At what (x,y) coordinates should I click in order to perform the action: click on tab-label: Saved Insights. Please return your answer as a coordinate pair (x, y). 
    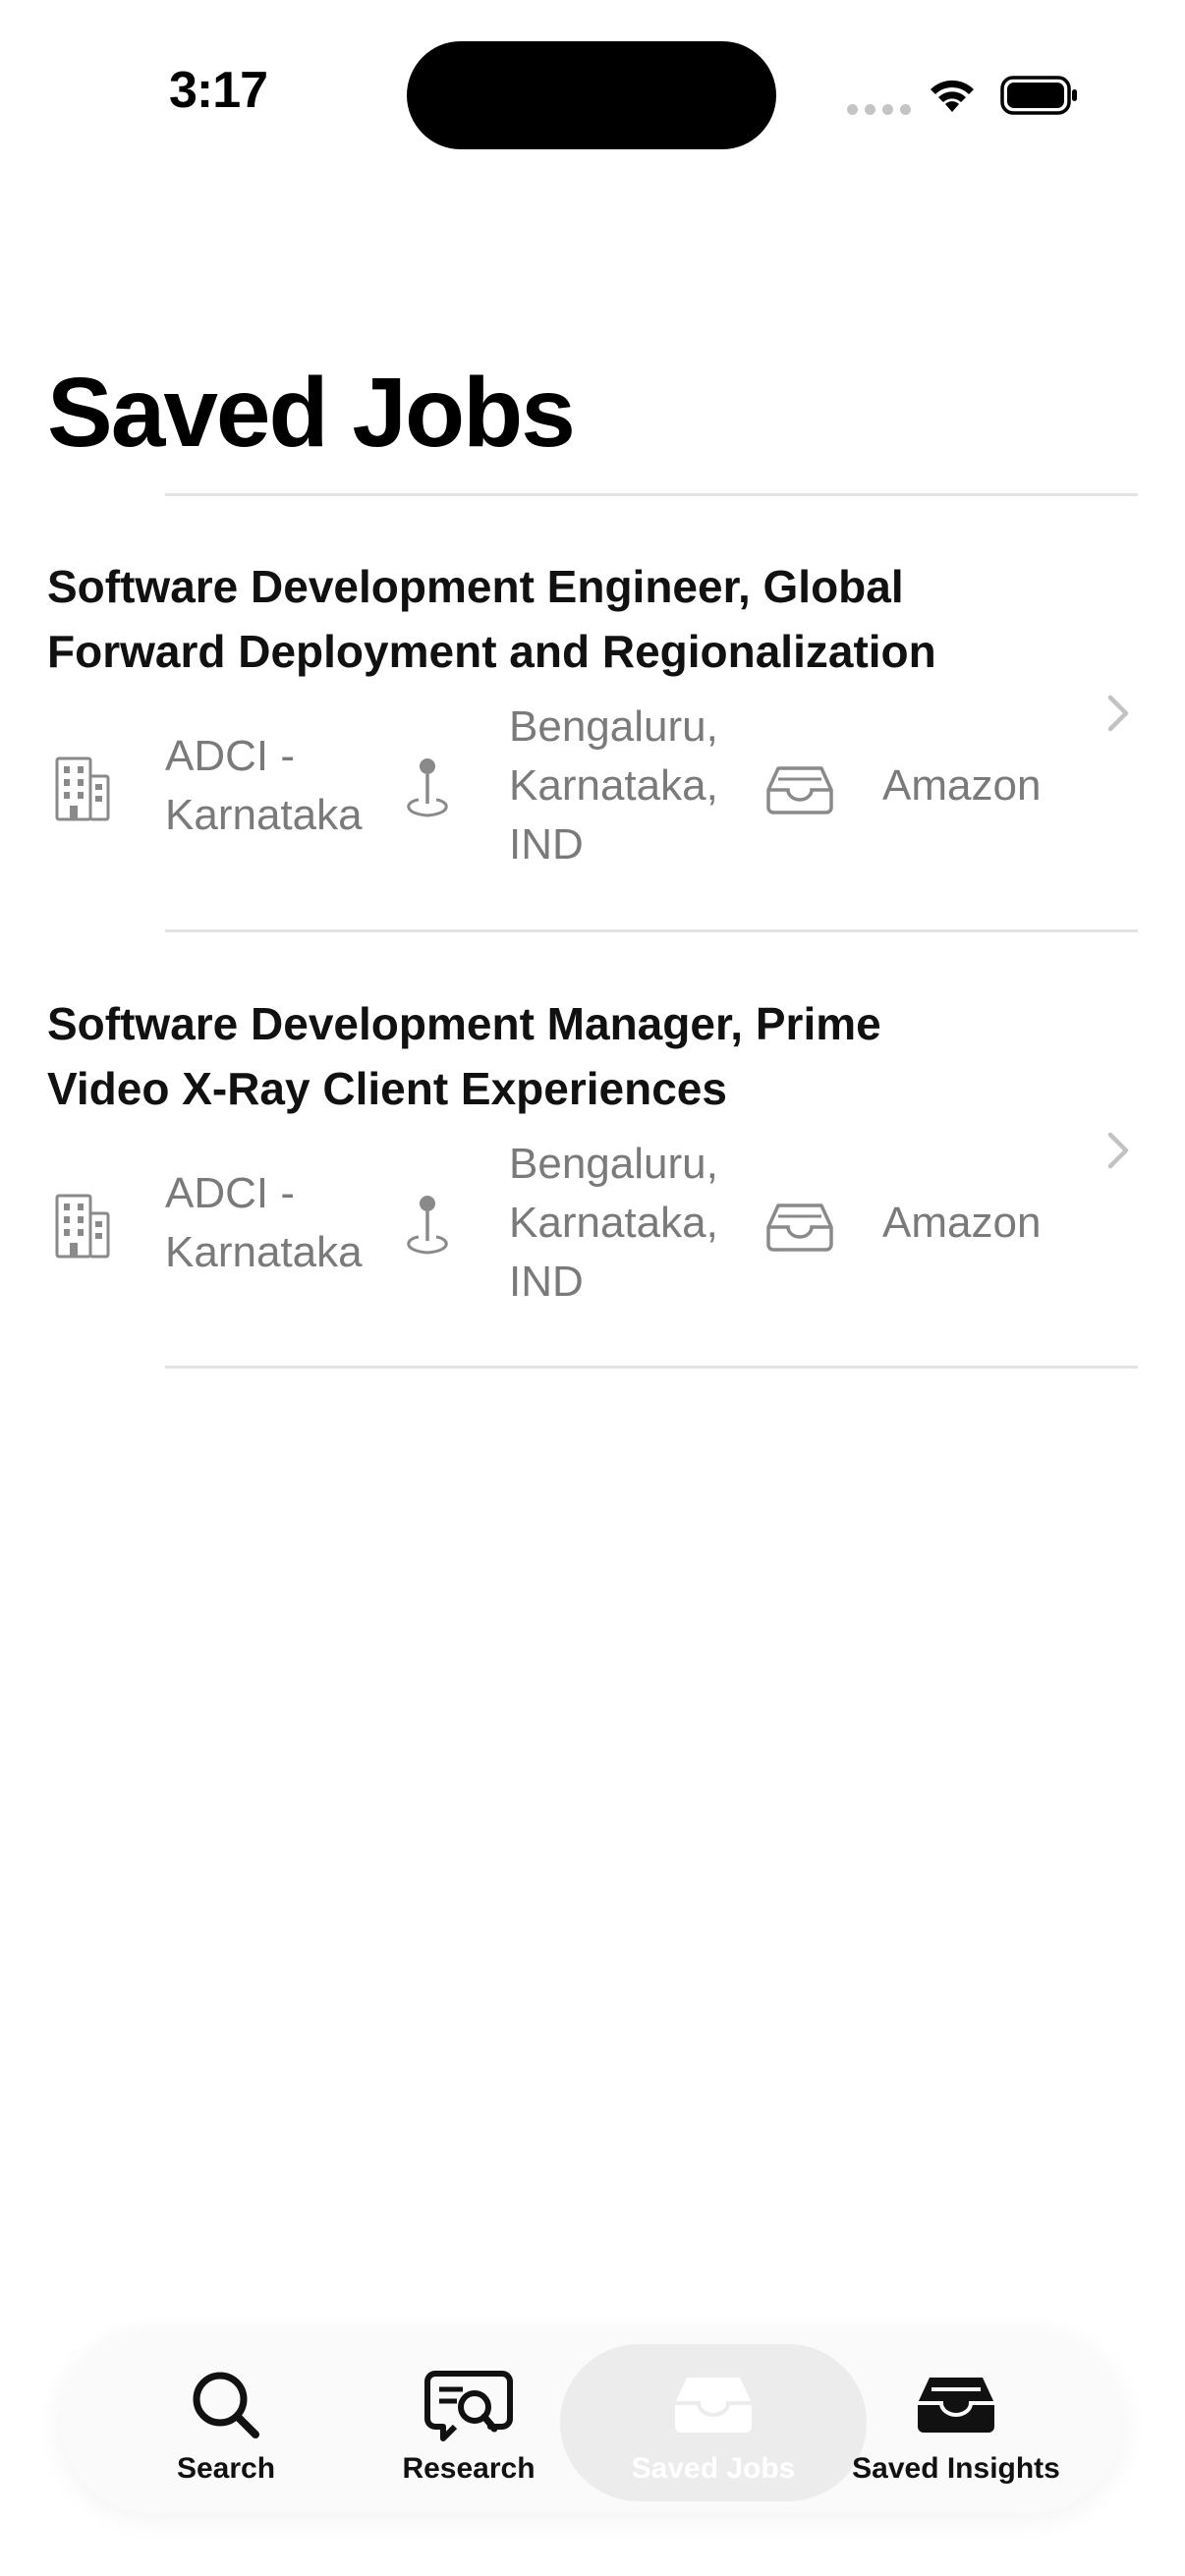
    Looking at the image, I should click on (956, 2468).